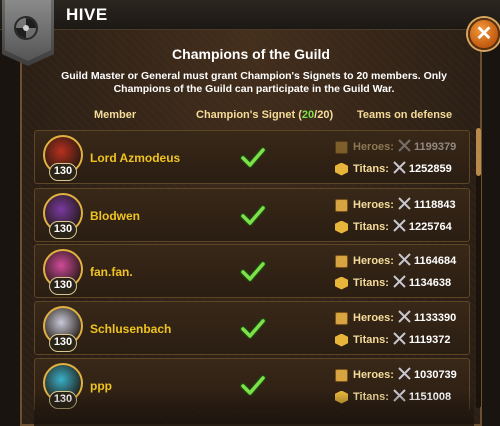 The height and width of the screenshot is (426, 500). What do you see at coordinates (430, 283) in the screenshot?
I see `titans-power: 1134638` at bounding box center [430, 283].